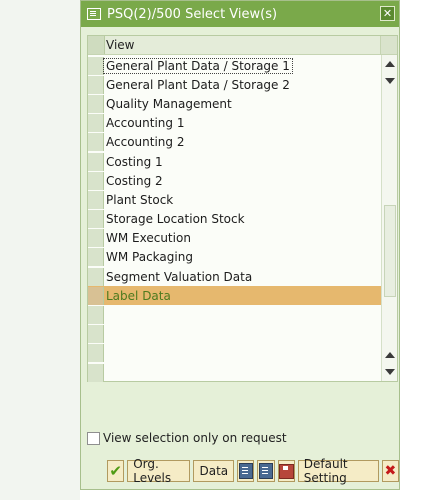 The image size is (447, 500). I want to click on table-row: Storage Location Stock, so click(234, 219).